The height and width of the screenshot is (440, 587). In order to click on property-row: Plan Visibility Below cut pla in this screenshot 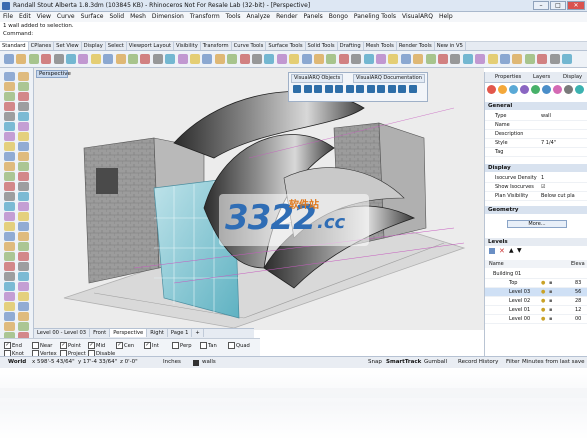, I will do `click(536, 196)`.